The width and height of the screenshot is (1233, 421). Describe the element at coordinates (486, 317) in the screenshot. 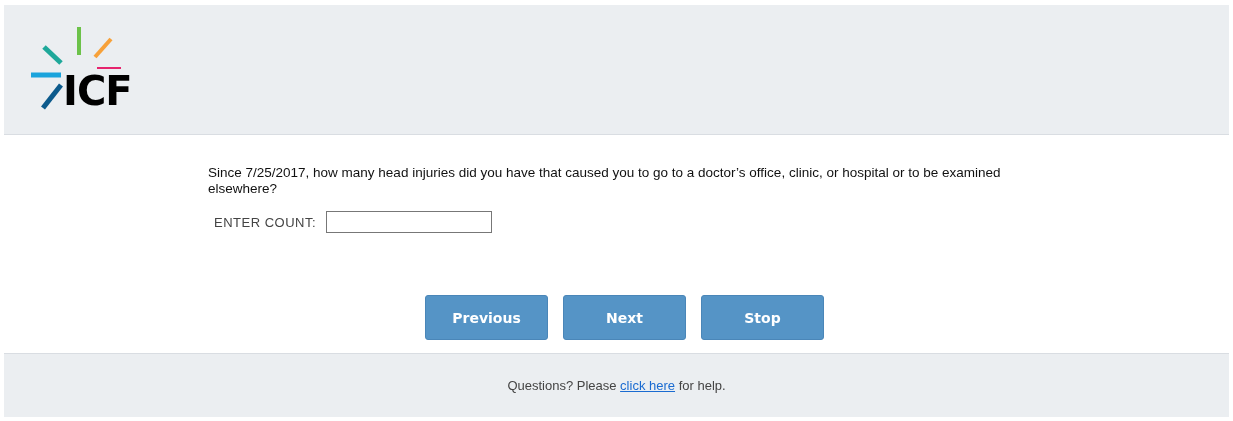

I see `nav-button: Previous` at that location.